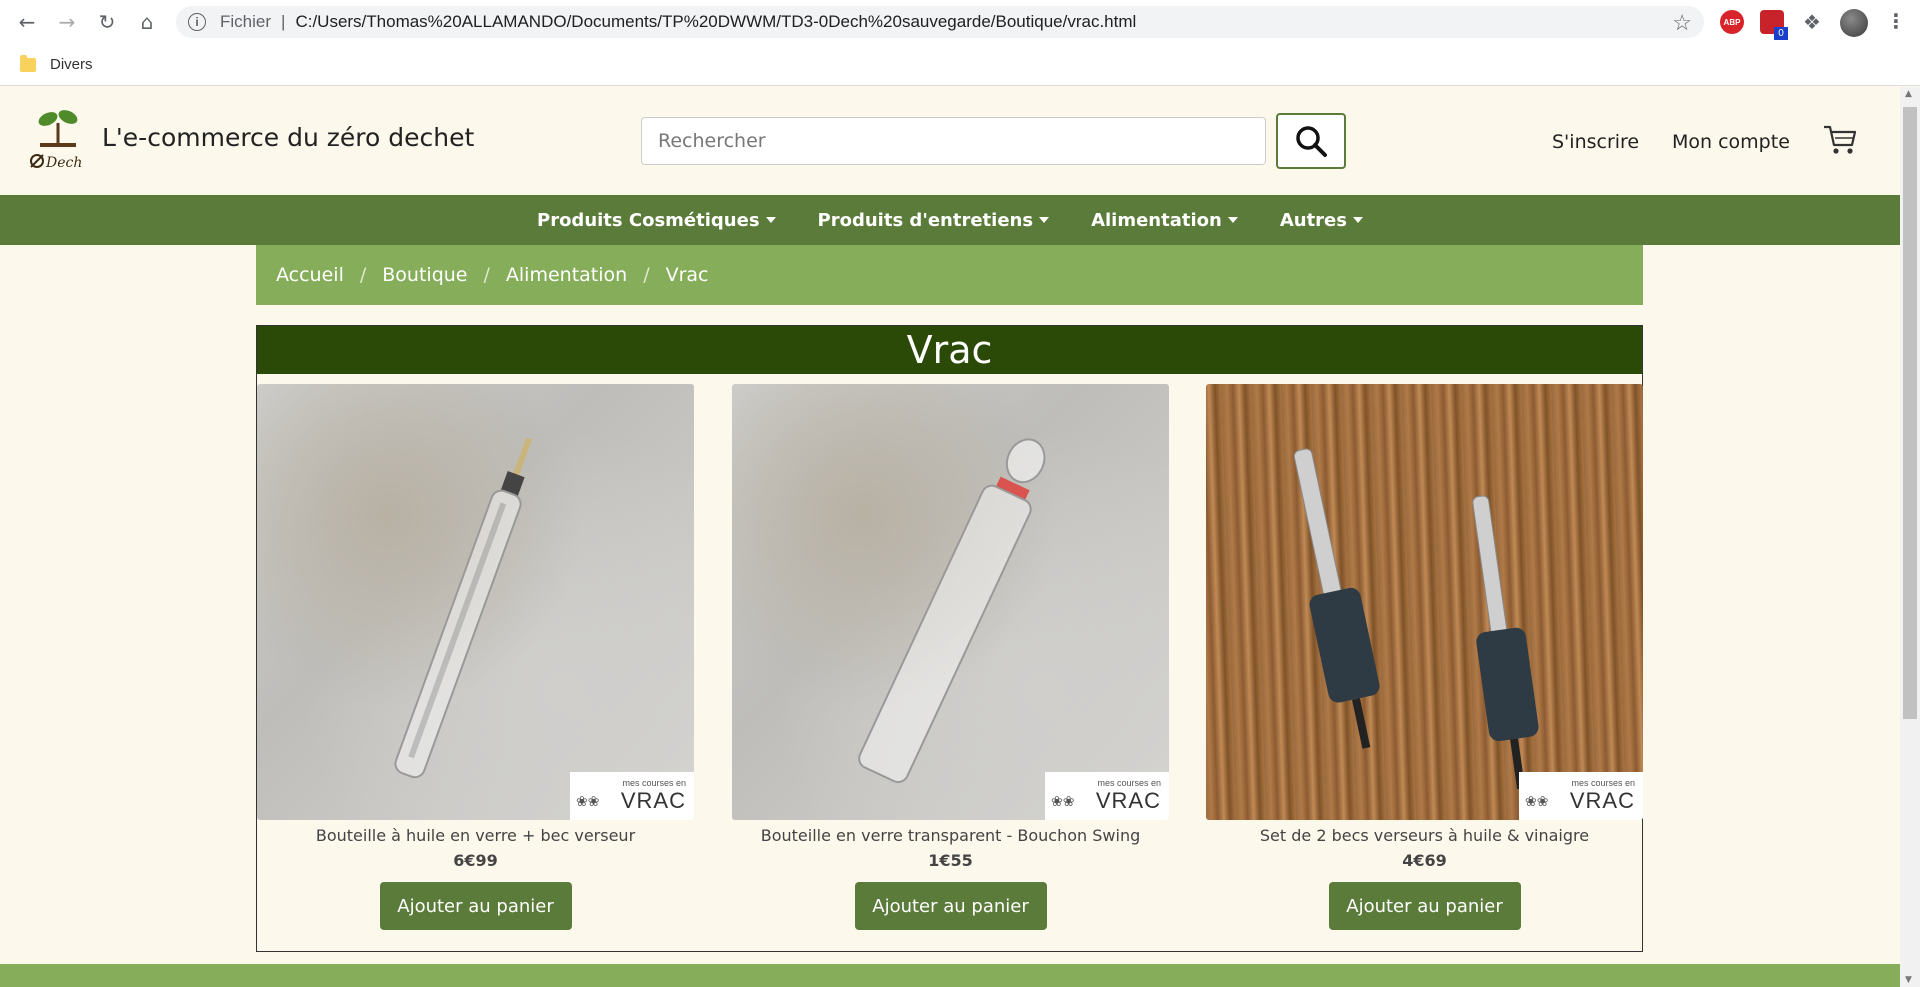 The width and height of the screenshot is (1920, 987). What do you see at coordinates (475, 860) in the screenshot?
I see `product-price: 6€99` at bounding box center [475, 860].